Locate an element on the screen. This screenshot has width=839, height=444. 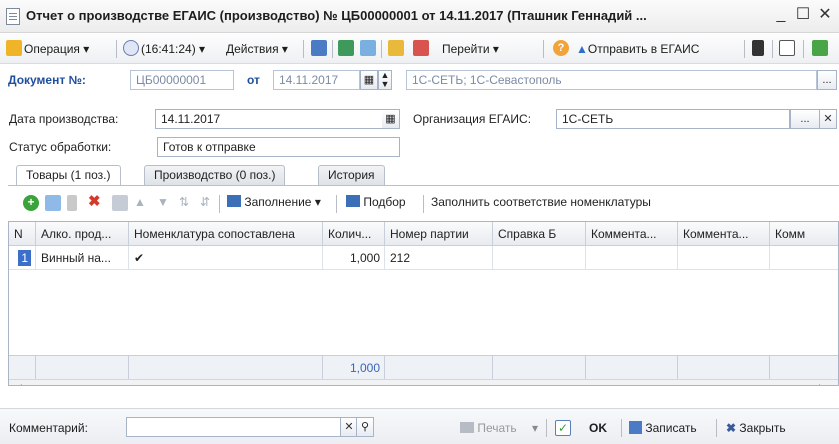
close-form-button: ✖ Закрыть is located at coordinates (756, 428).